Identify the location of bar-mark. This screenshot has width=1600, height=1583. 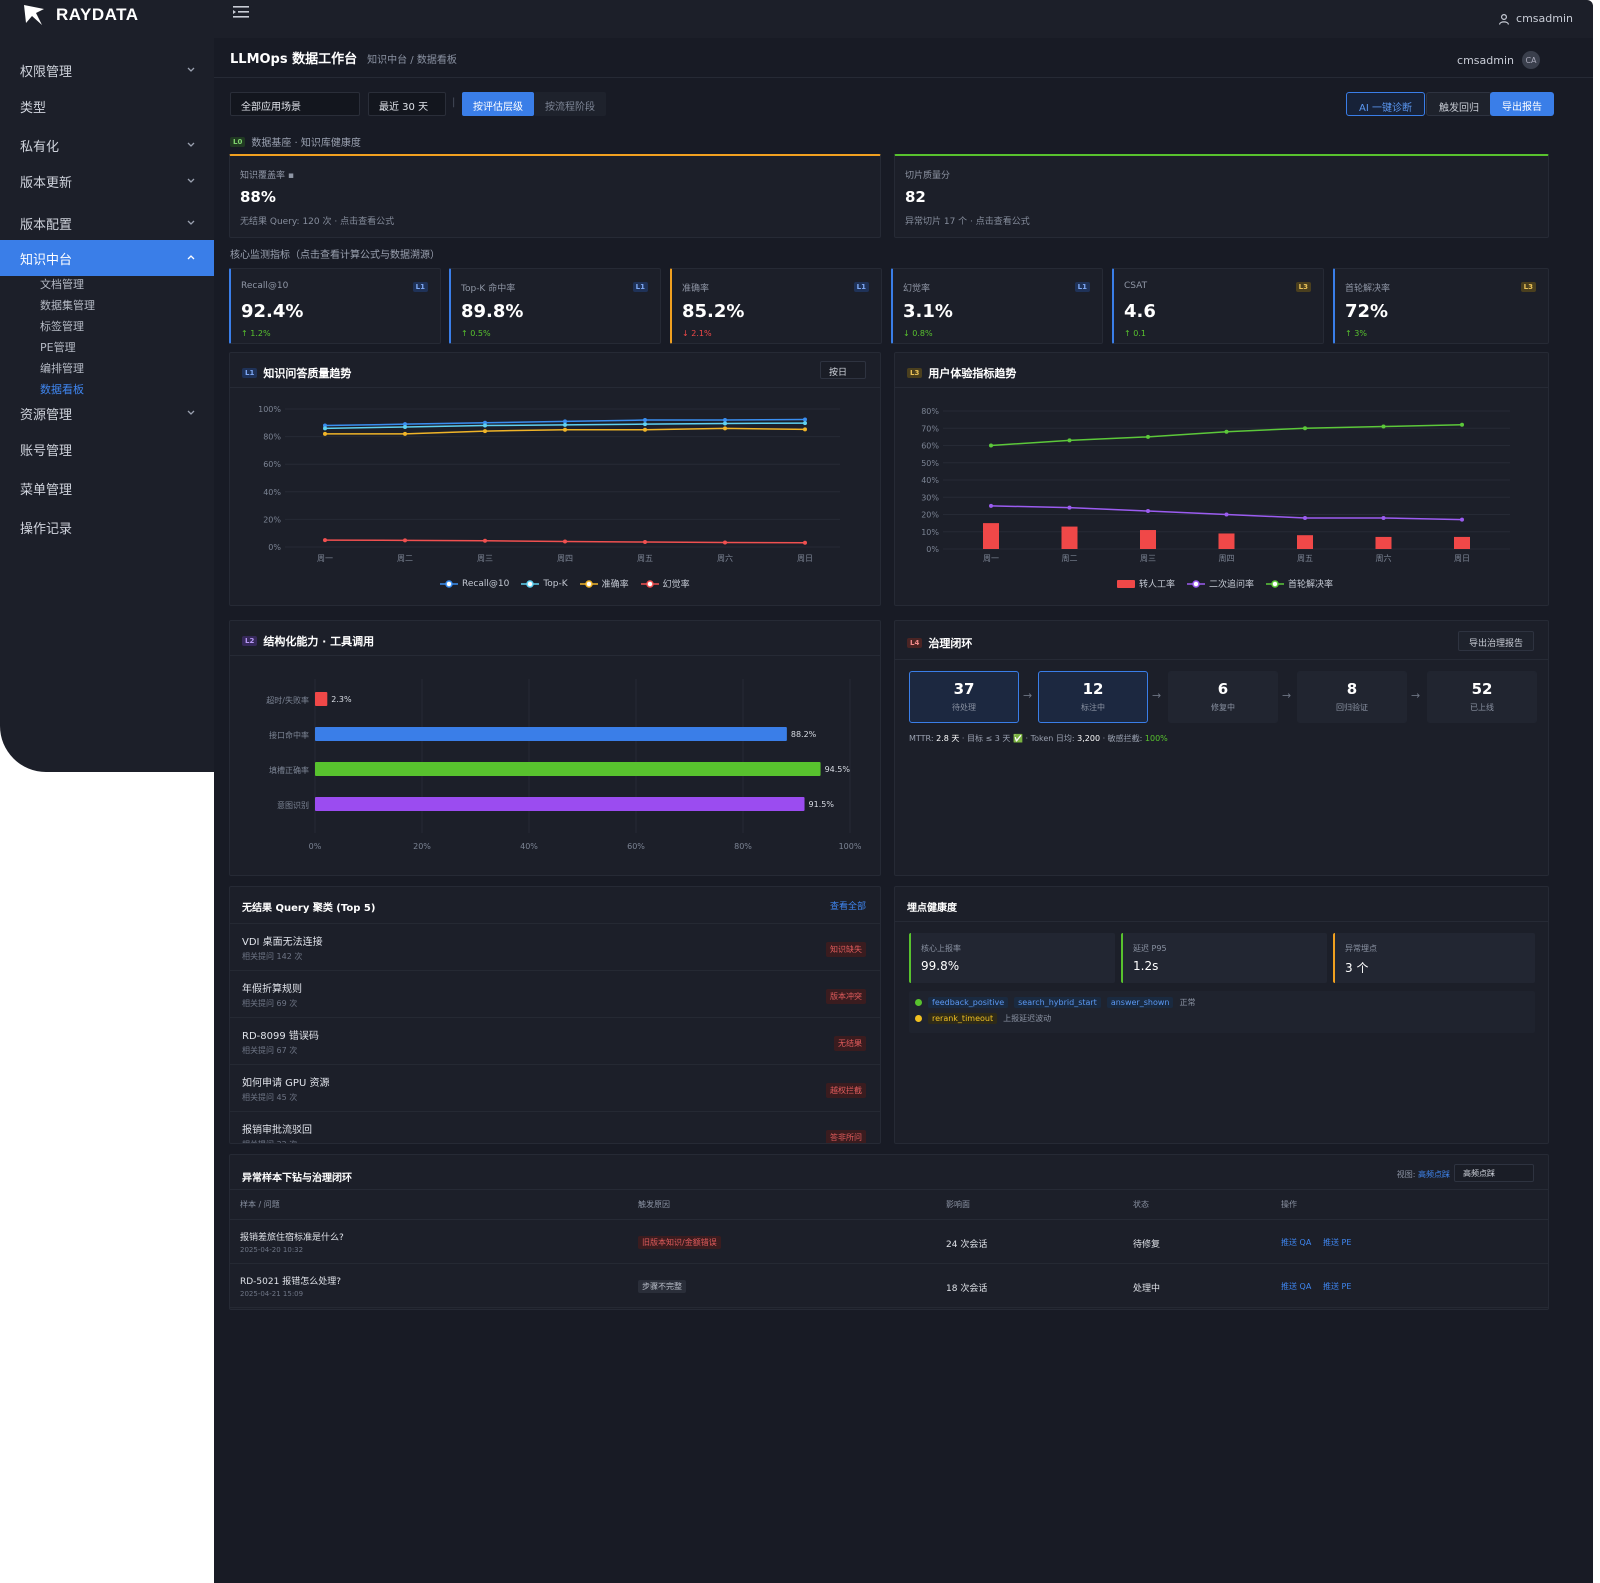
(568, 769).